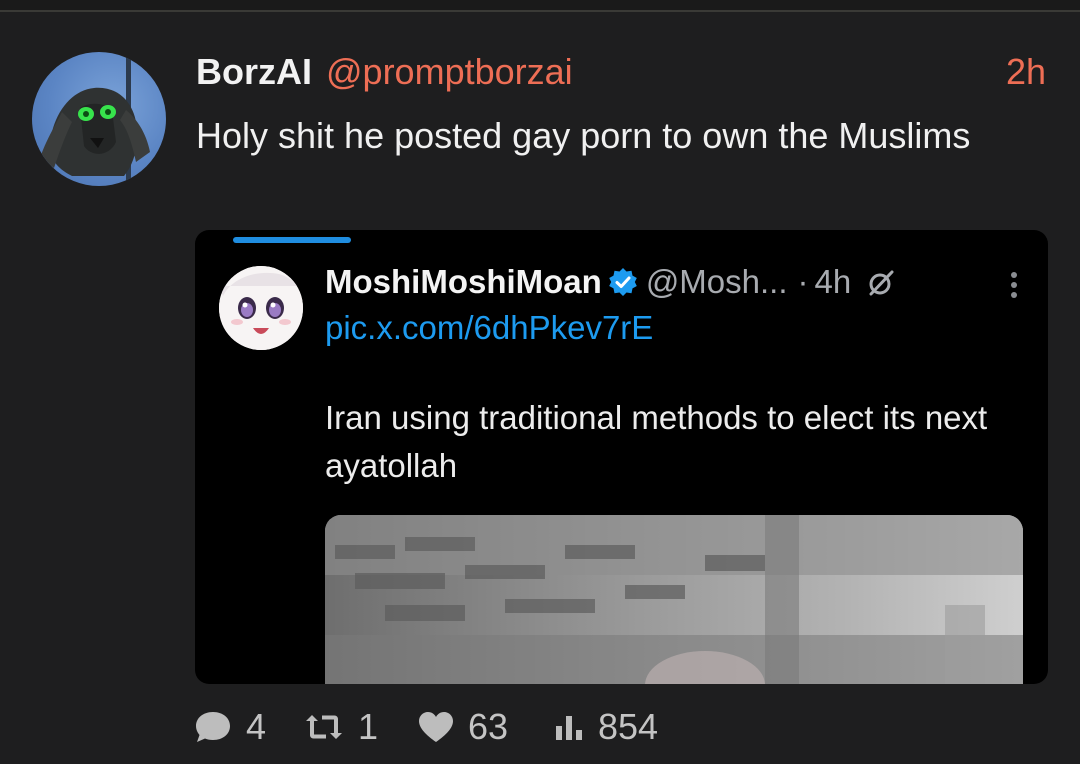 The width and height of the screenshot is (1080, 764). I want to click on like-button: 63, so click(463, 727).